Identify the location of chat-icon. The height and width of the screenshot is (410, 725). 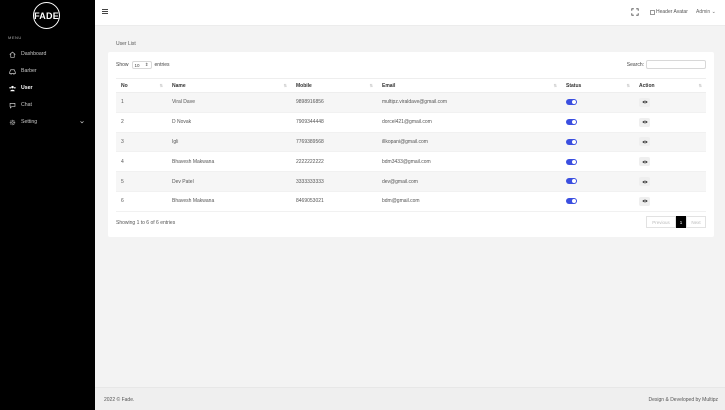
(12, 105).